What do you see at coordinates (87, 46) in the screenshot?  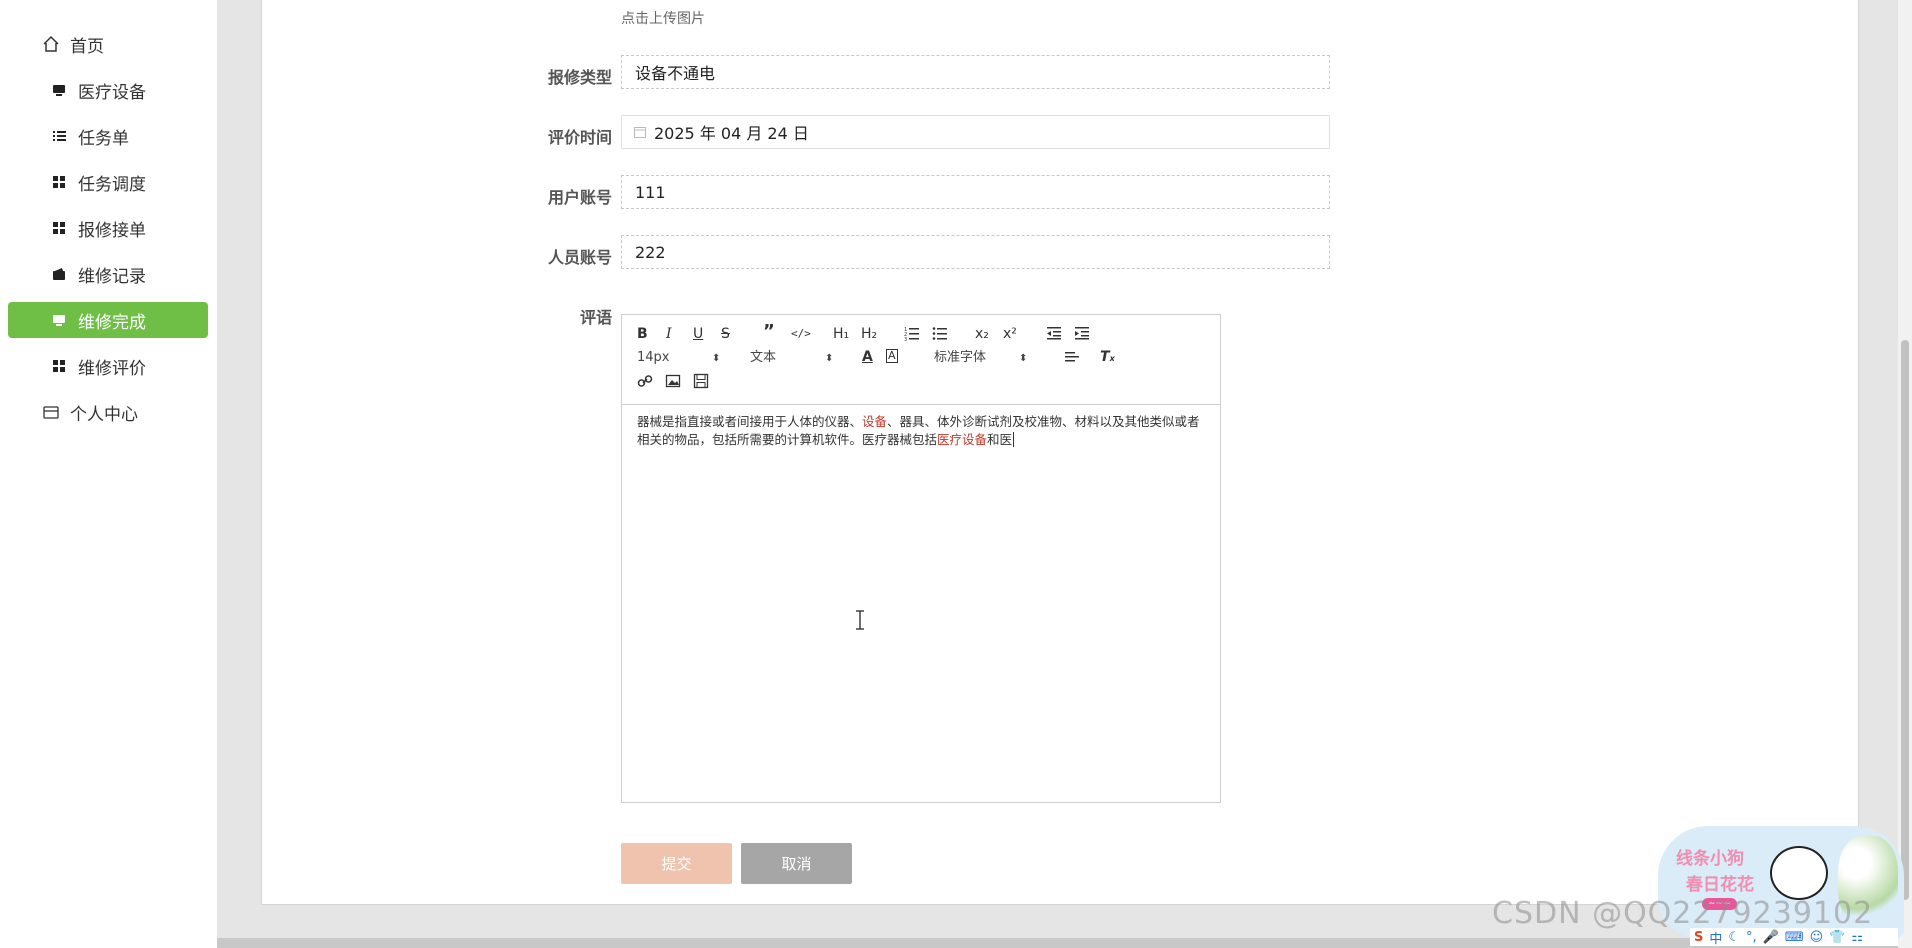 I see `sidebar-item-label: 首页` at bounding box center [87, 46].